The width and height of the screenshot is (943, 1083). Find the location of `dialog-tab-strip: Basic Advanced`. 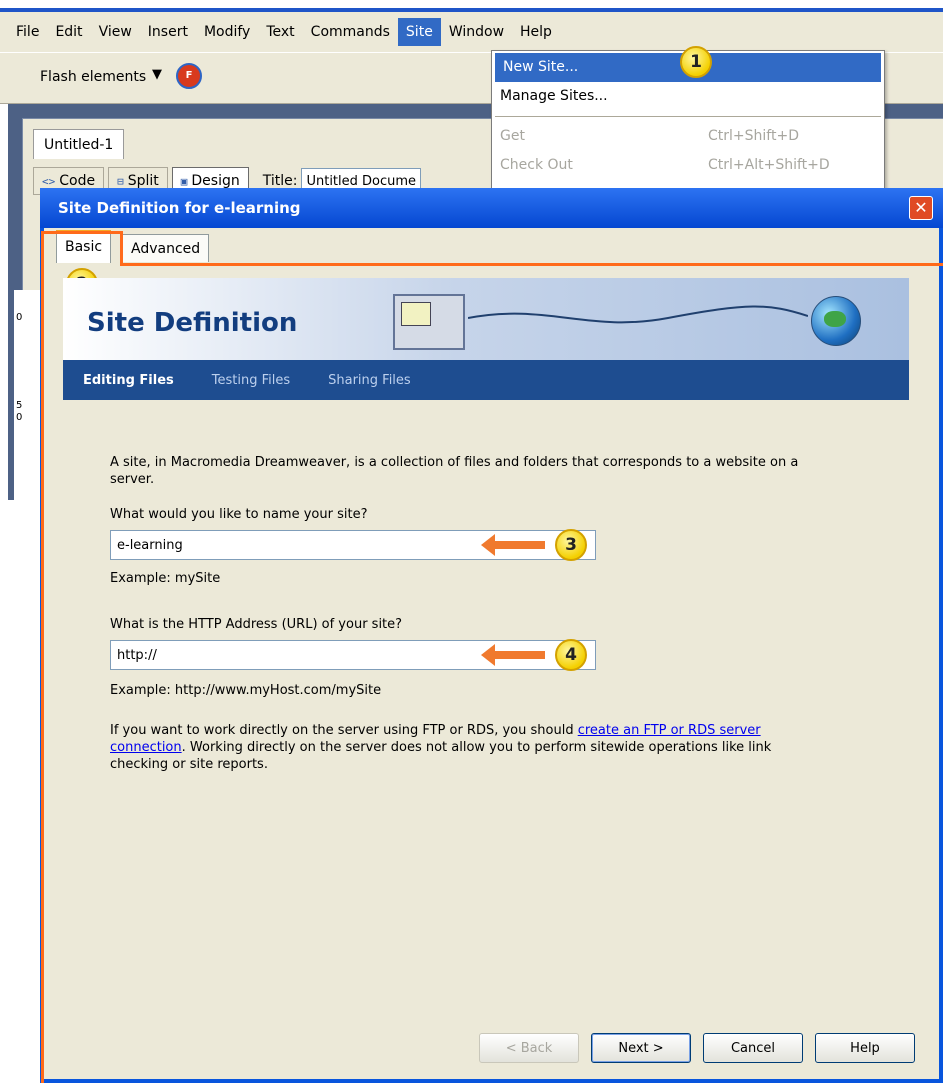

dialog-tab-strip: Basic Advanced is located at coordinates (493, 245).